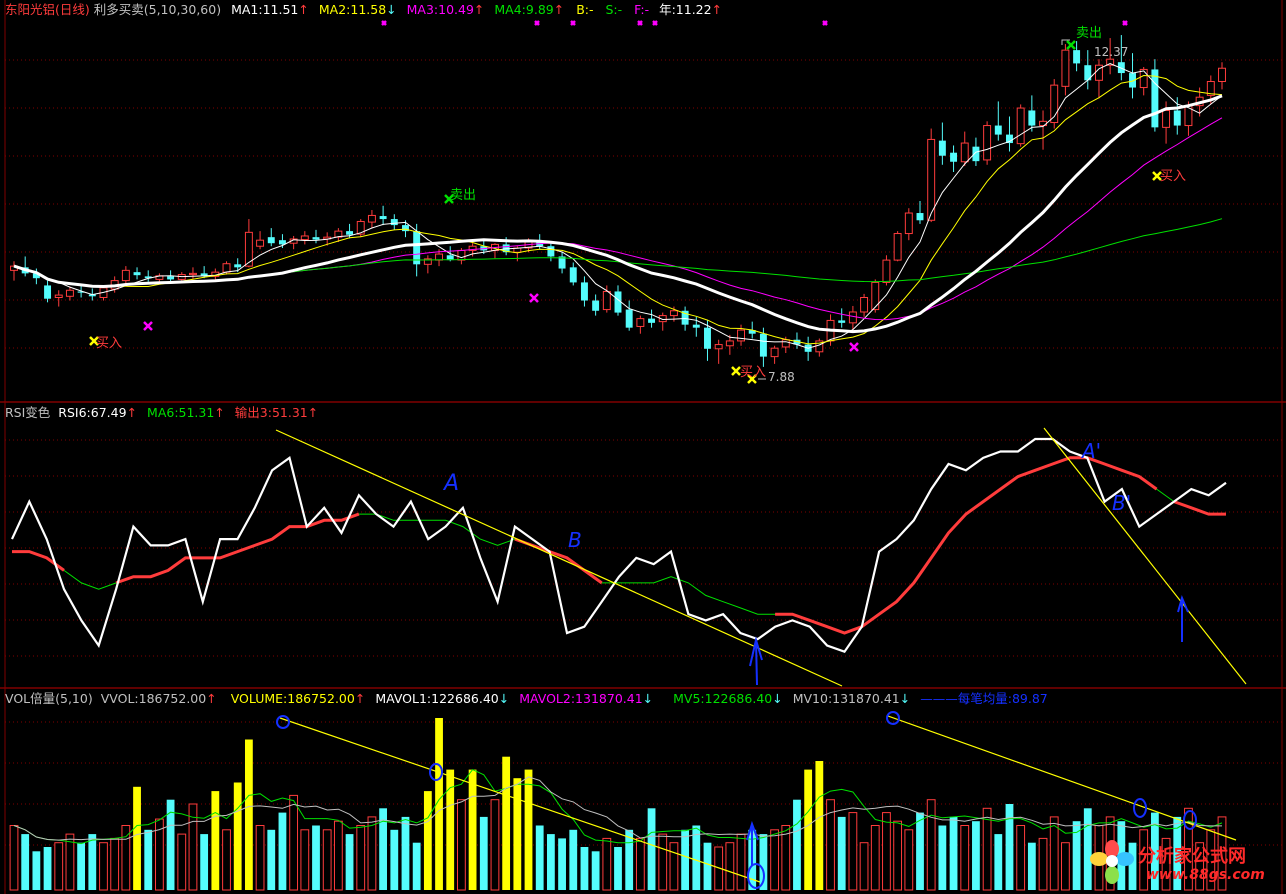 The width and height of the screenshot is (1286, 894). I want to click on annotation-b: B, so click(575, 540).